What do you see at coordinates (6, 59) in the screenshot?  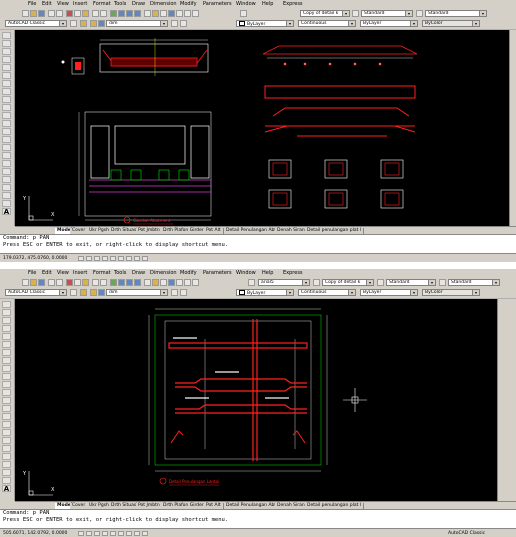 I see `polygon-icon` at bounding box center [6, 59].